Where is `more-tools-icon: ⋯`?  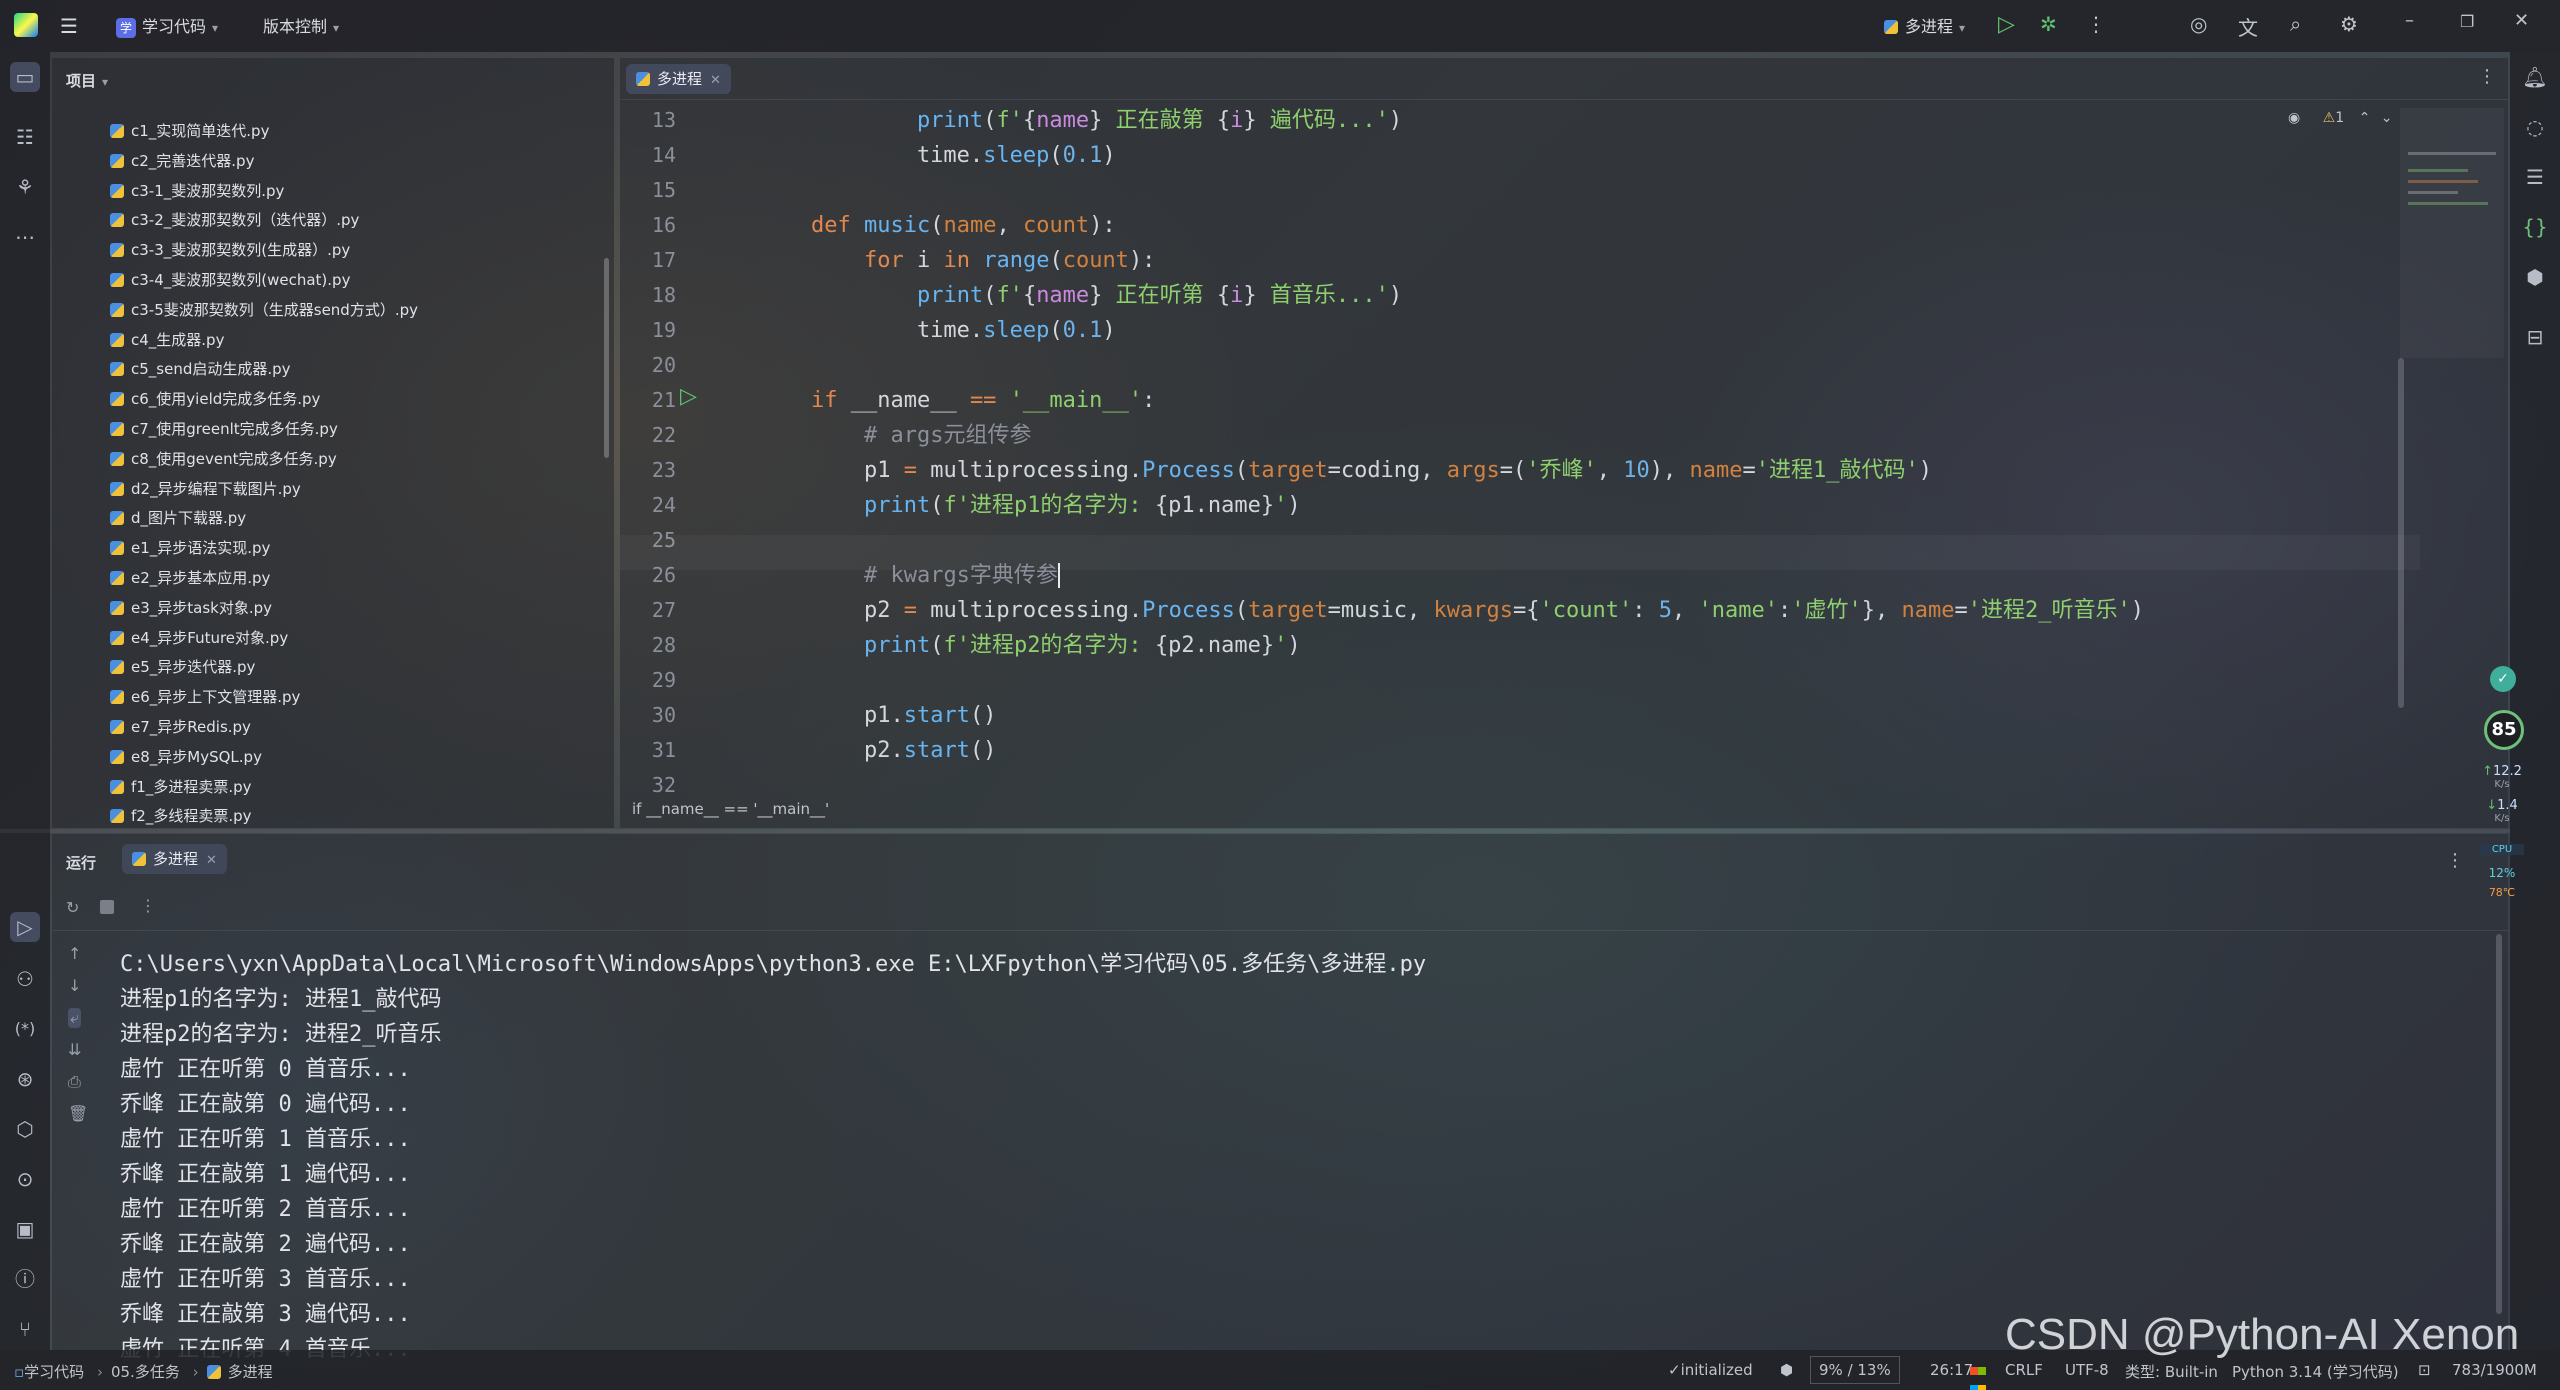 more-tools-icon: ⋯ is located at coordinates (25, 237).